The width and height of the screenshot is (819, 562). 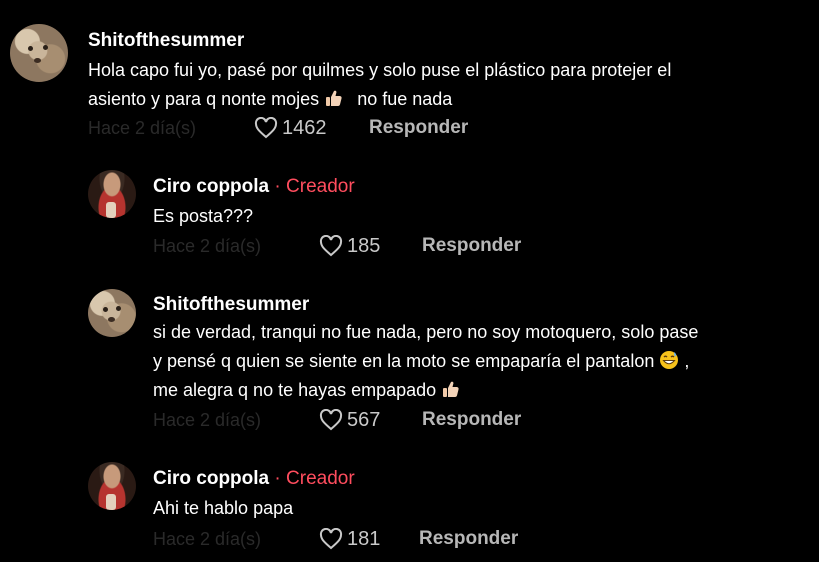 I want to click on like-button: 185, so click(x=349, y=246).